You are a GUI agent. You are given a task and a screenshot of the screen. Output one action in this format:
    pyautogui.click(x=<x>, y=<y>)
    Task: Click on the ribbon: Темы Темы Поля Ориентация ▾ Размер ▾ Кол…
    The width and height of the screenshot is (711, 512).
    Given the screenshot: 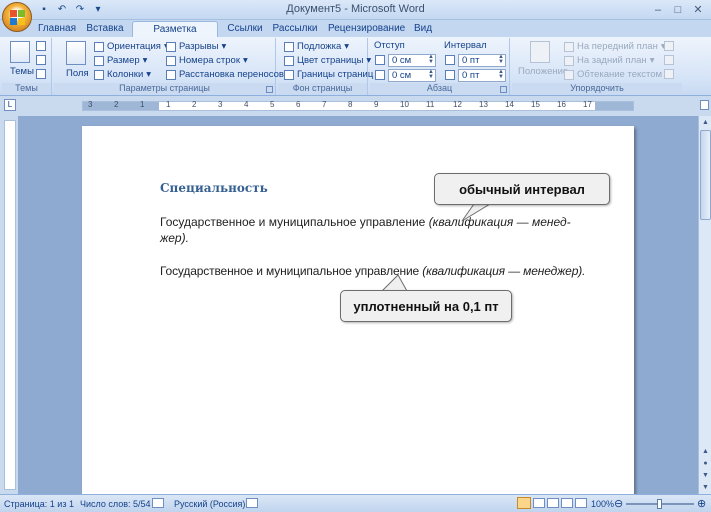 What is the action you would take?
    pyautogui.click(x=355, y=66)
    